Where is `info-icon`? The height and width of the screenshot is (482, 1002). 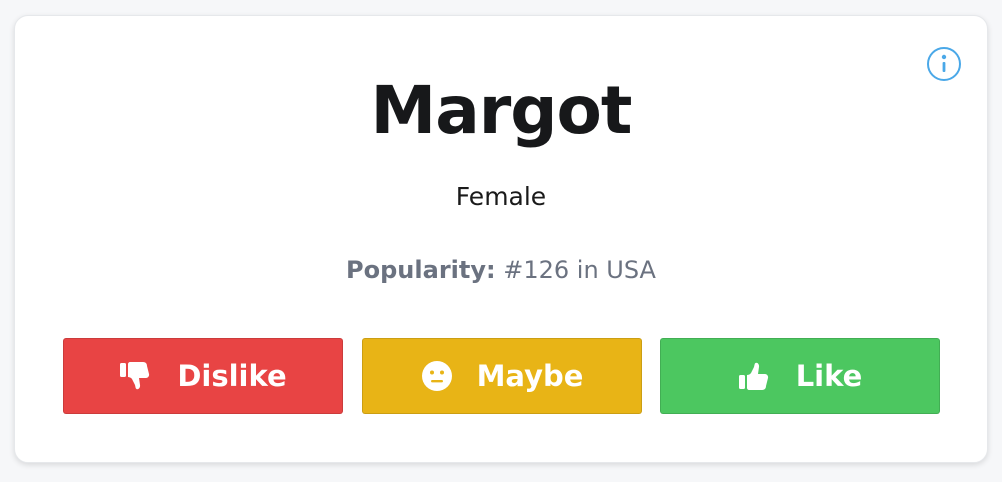
info-icon is located at coordinates (944, 63).